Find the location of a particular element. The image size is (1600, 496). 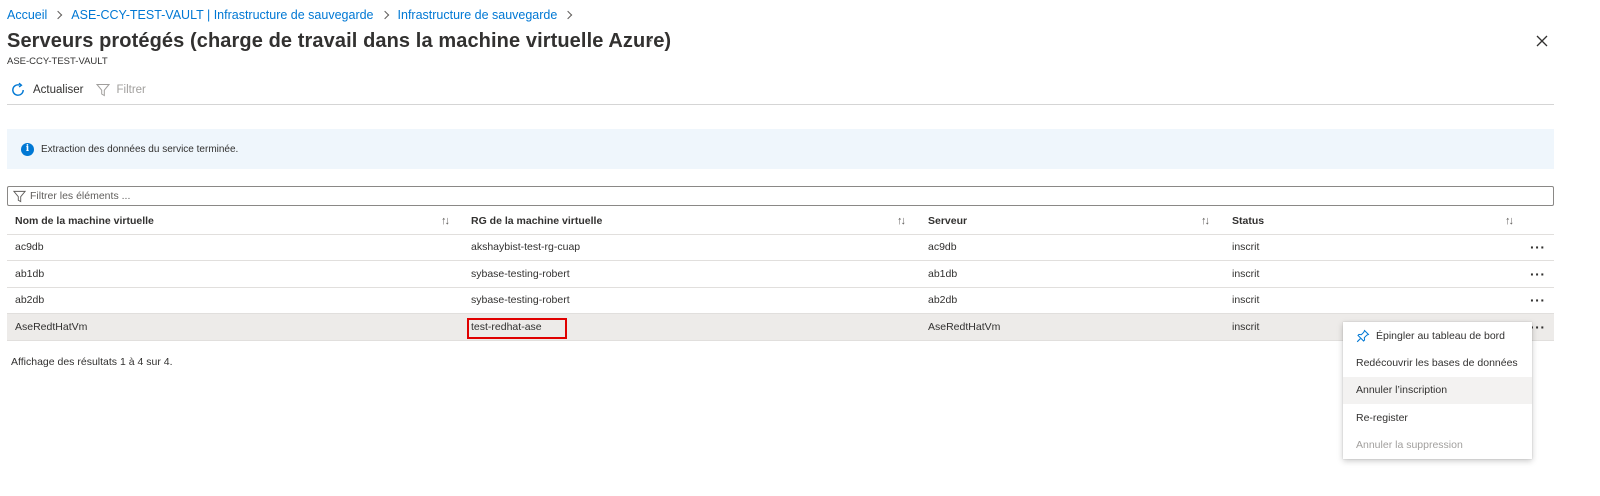

info-icon: i is located at coordinates (27, 149).